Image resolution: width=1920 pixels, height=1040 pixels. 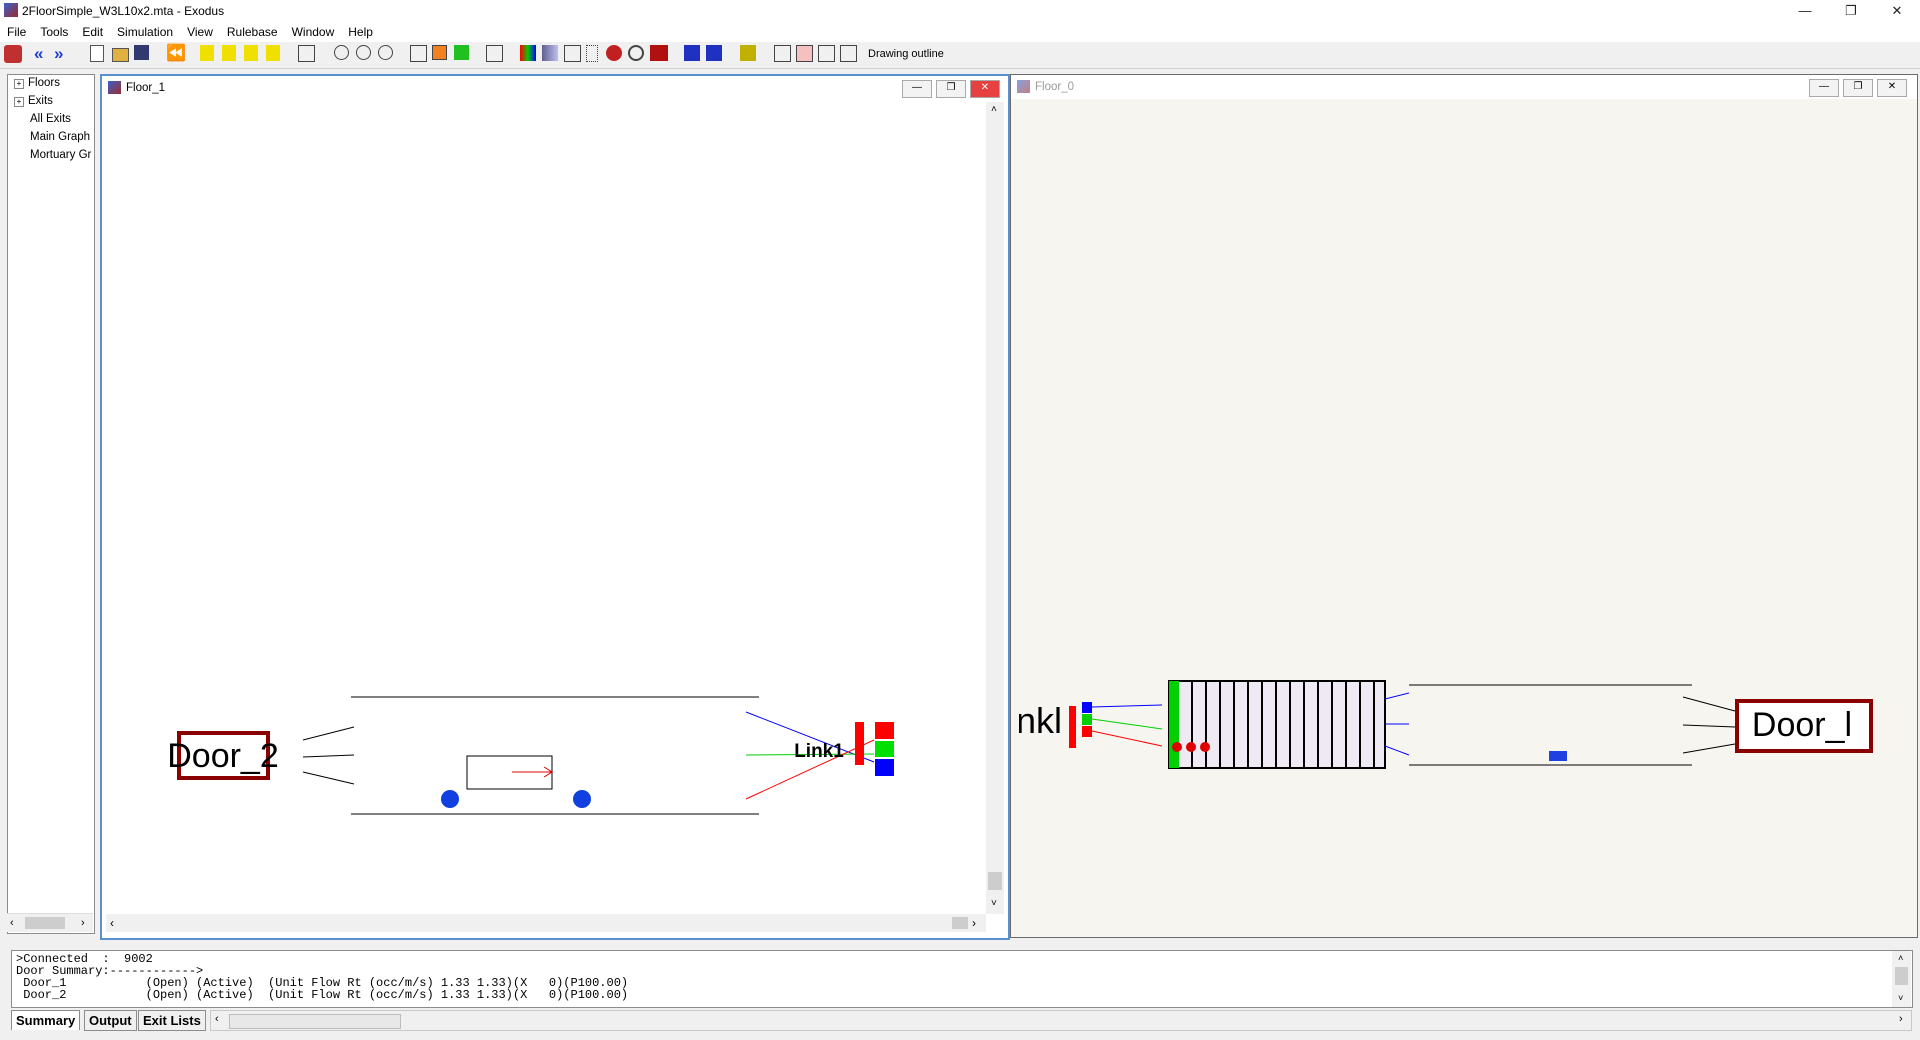 What do you see at coordinates (995, 881) in the screenshot?
I see `floor1-vscroll-thumb` at bounding box center [995, 881].